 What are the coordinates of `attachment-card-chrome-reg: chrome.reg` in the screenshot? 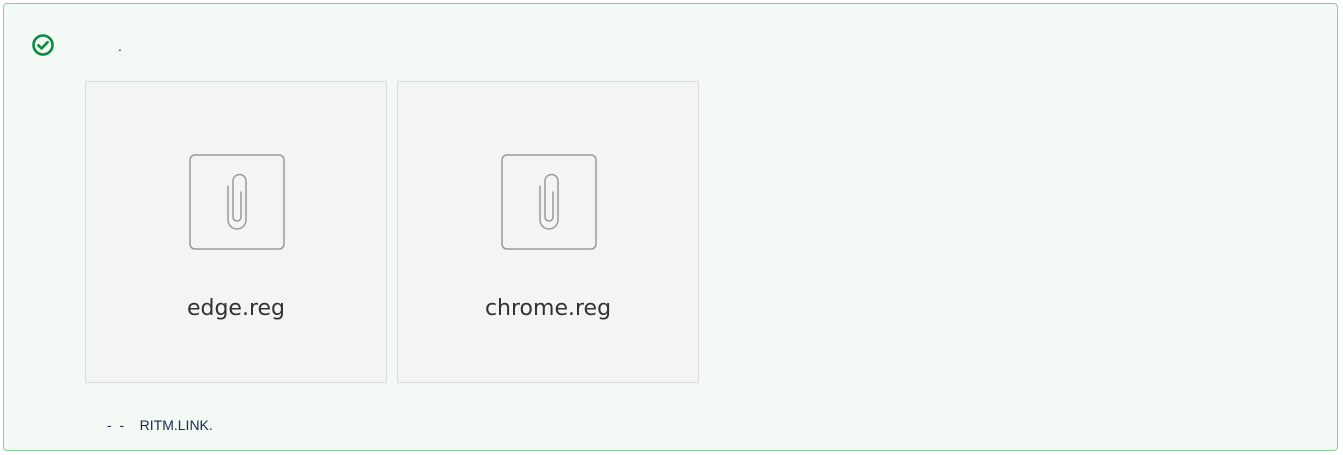 It's located at (548, 232).